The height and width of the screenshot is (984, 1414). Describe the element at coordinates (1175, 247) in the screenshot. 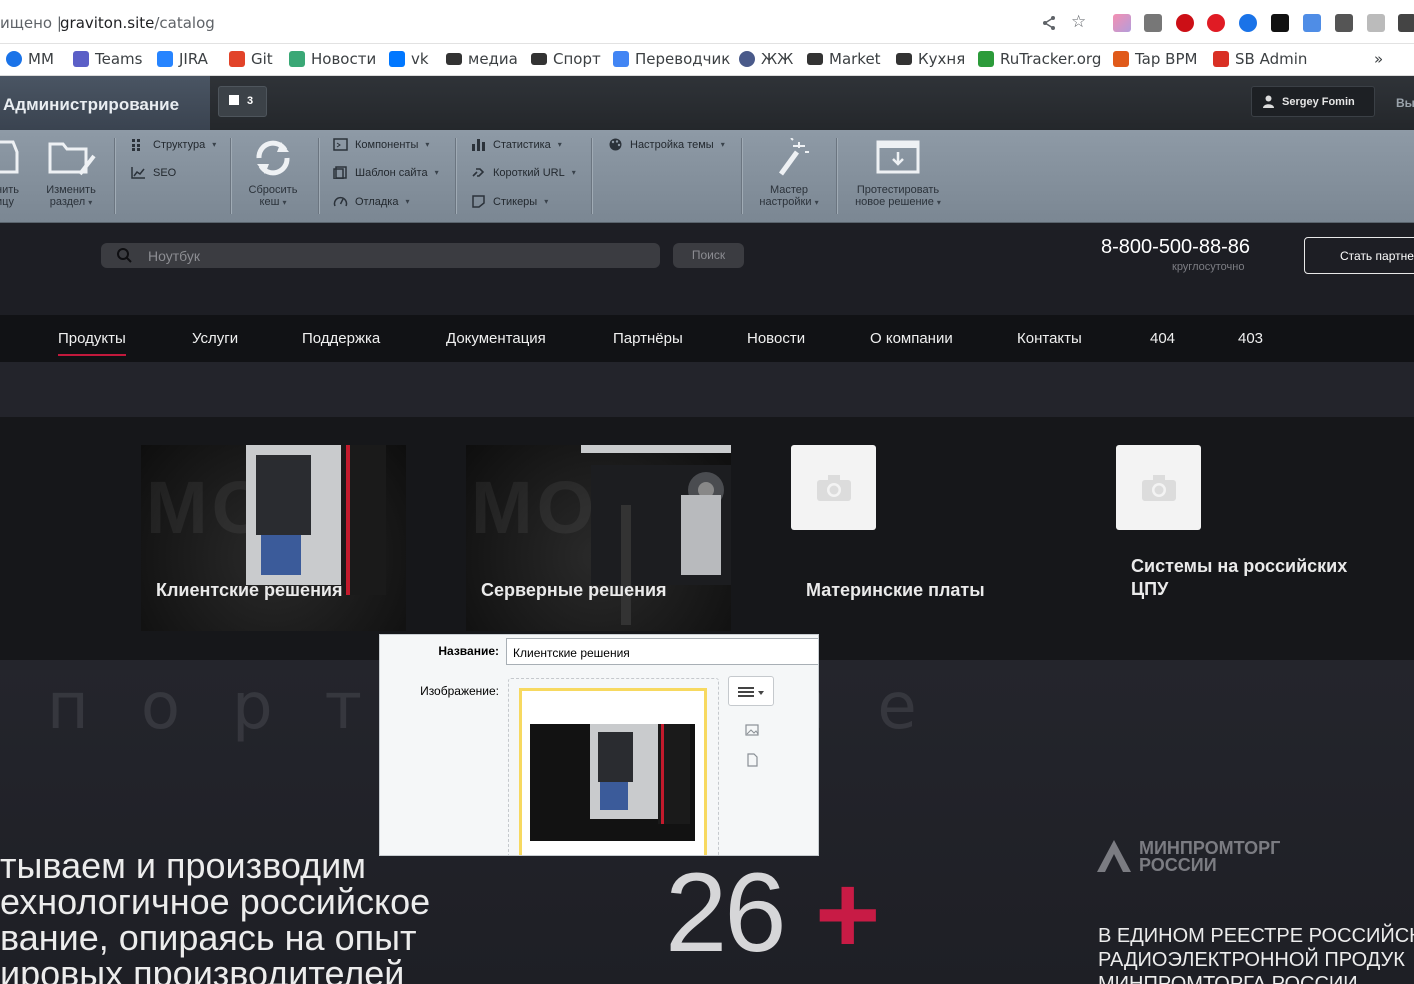

I see `phone-number: 8-800-500-88-86` at that location.